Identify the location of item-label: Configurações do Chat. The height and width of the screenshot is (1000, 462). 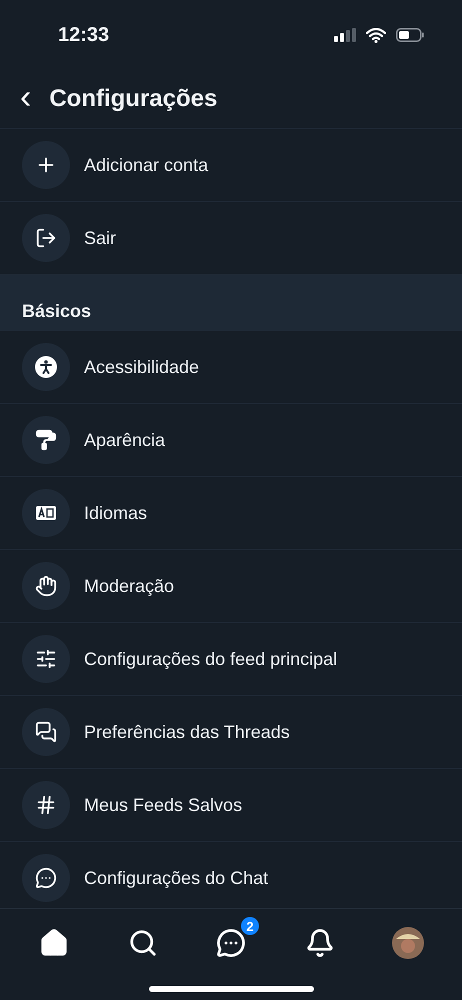
(176, 878).